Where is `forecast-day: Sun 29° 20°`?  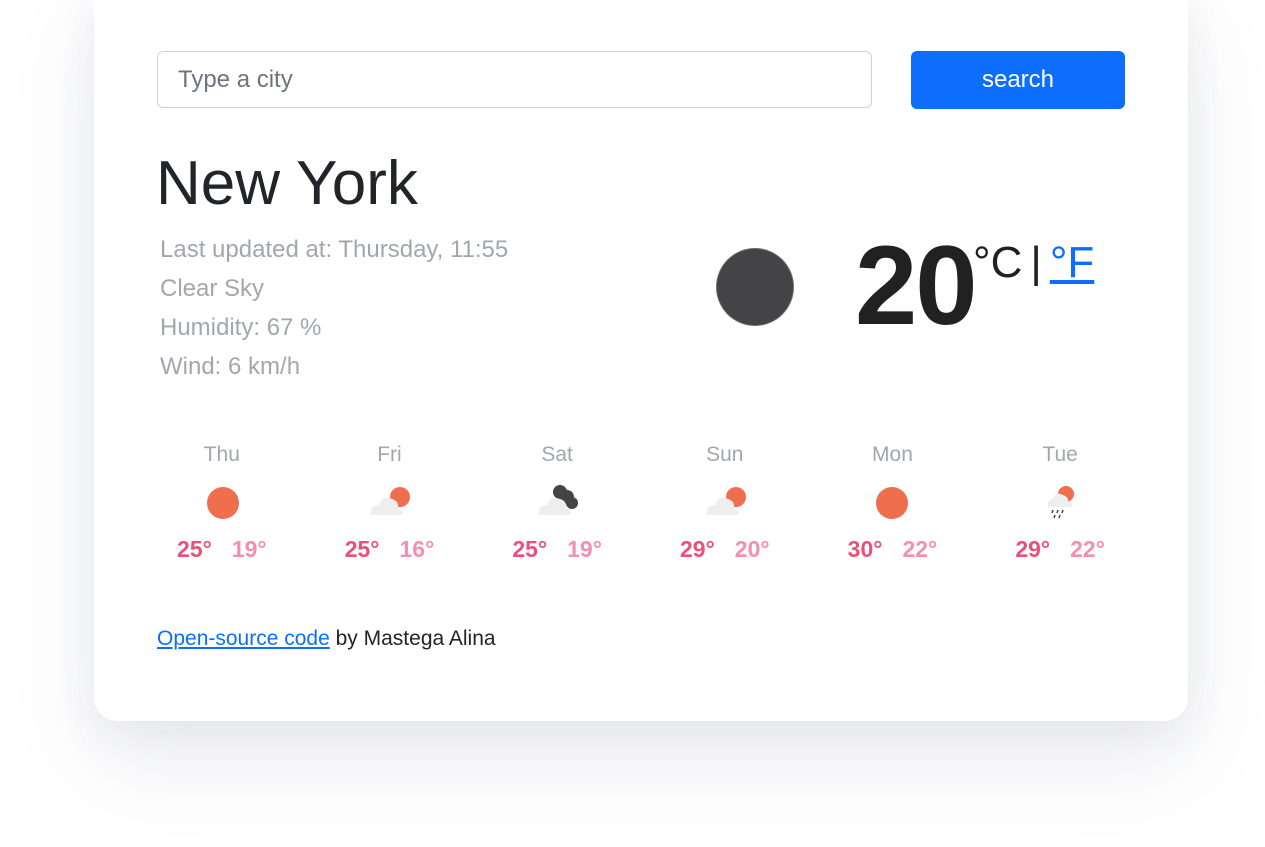
forecast-day: Sun 29° 20° is located at coordinates (725, 502).